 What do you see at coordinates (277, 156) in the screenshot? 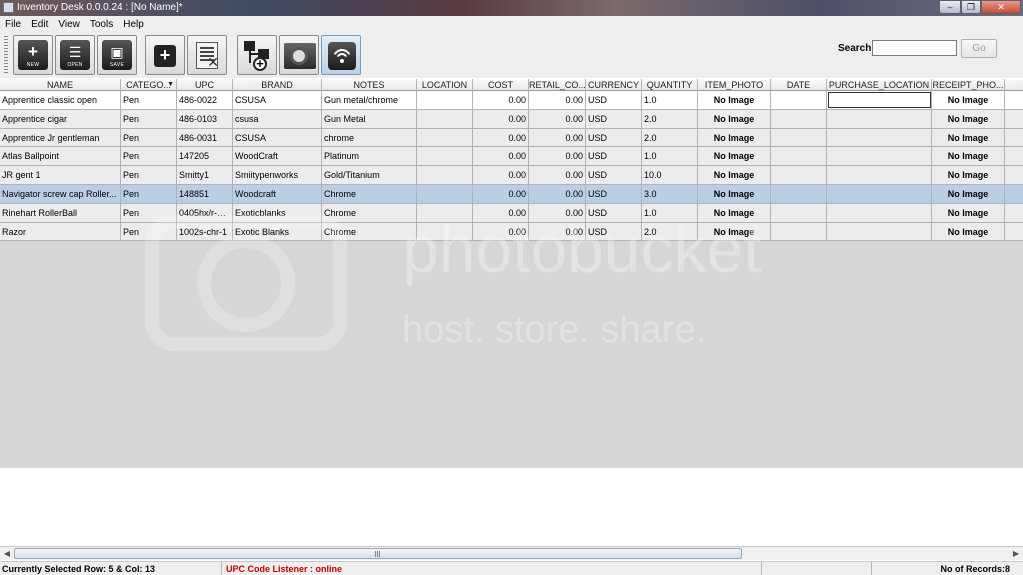
I see `cell-brand: WoodCraft` at bounding box center [277, 156].